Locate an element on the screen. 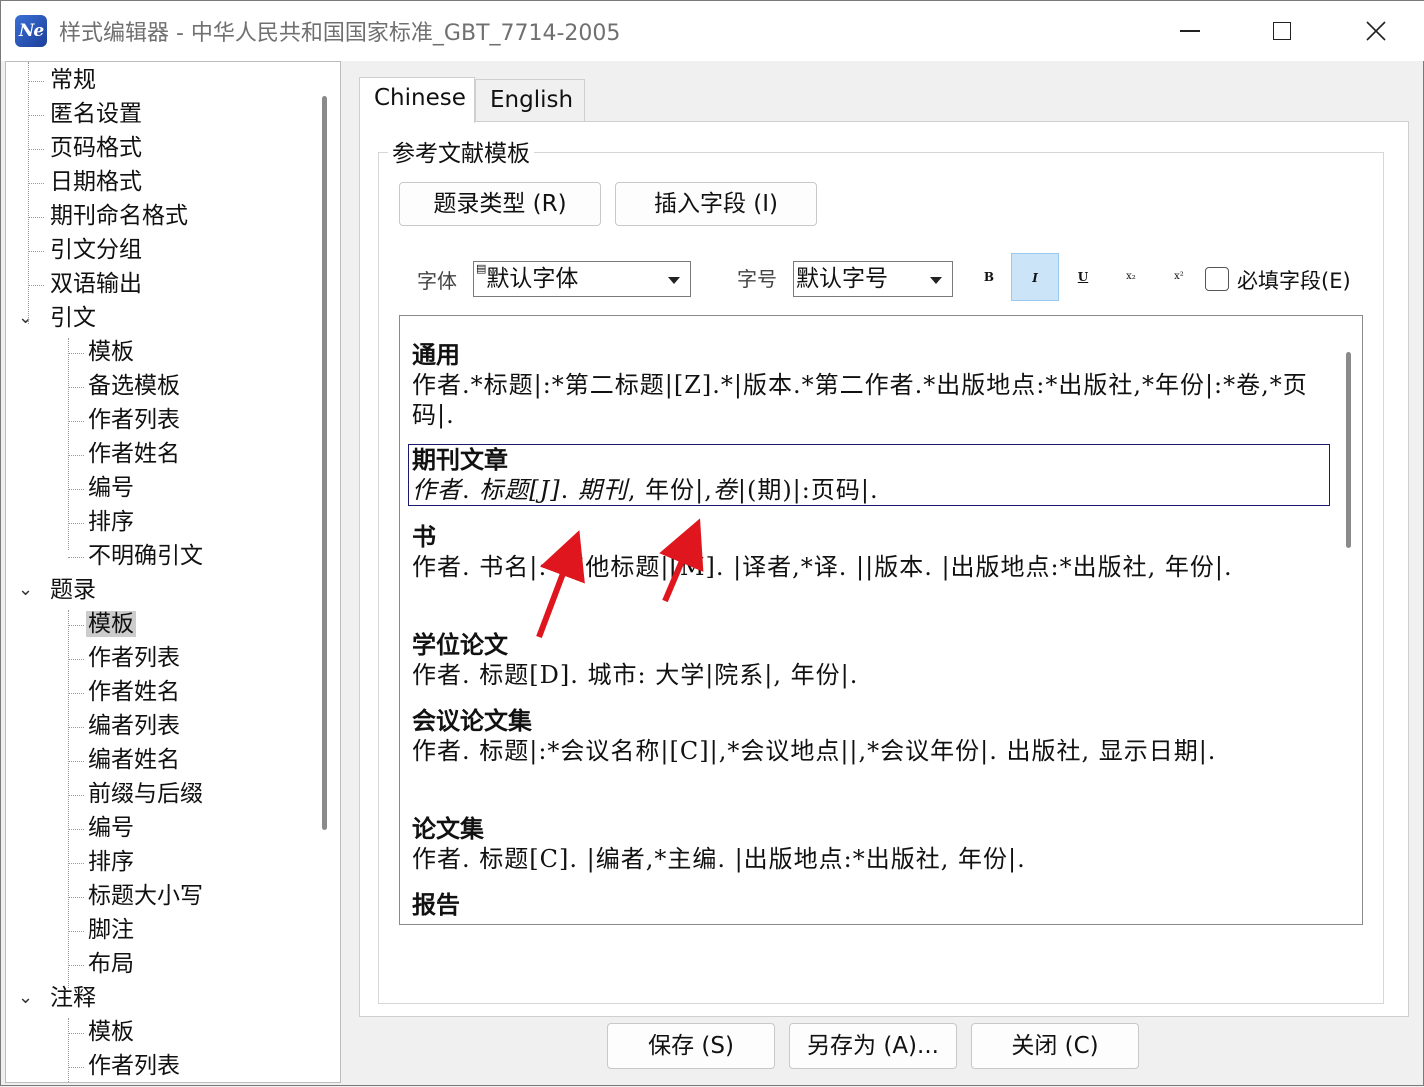 The height and width of the screenshot is (1087, 1424). tree-item: 标题大小写 is located at coordinates (145, 896).